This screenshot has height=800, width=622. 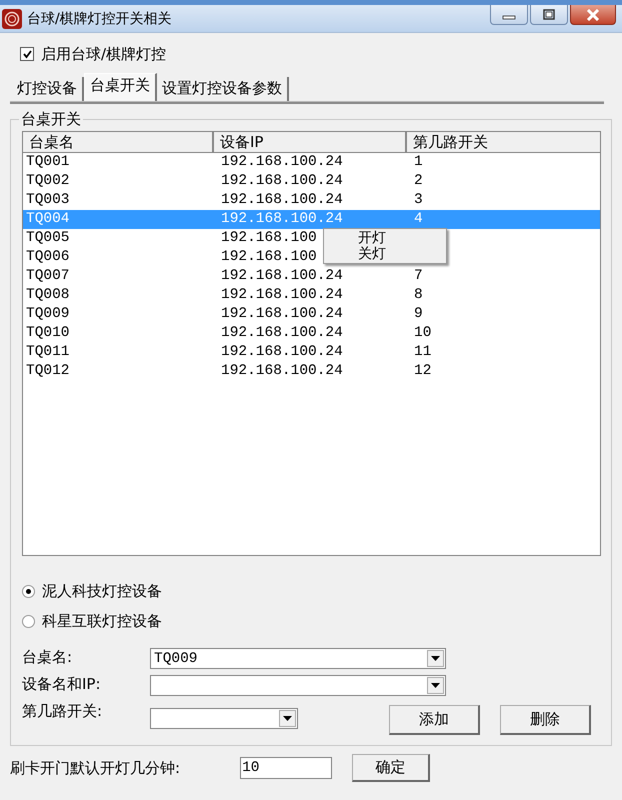 What do you see at coordinates (418, 162) in the screenshot?
I see `table-cell: 1` at bounding box center [418, 162].